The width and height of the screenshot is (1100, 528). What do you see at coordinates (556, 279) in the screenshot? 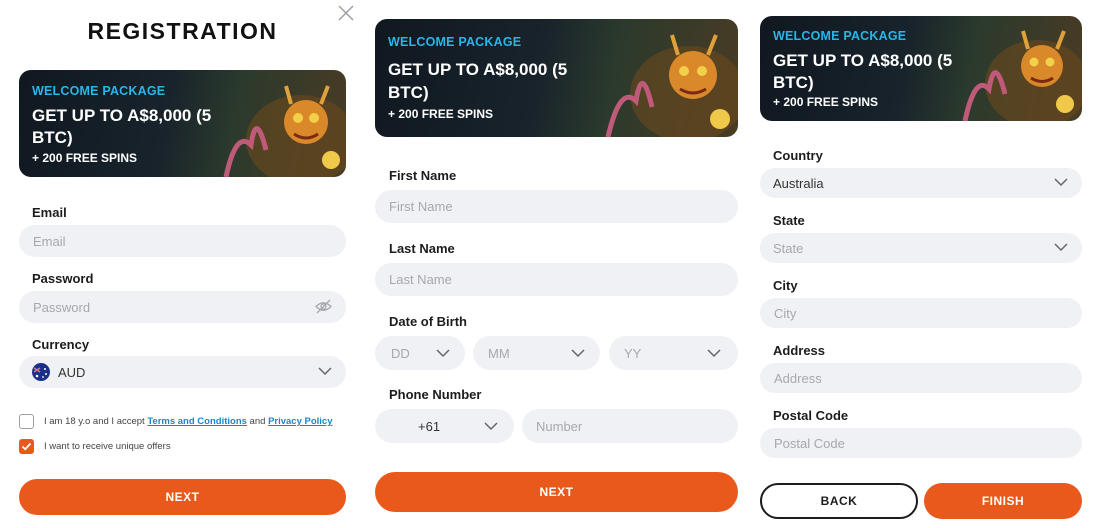
I see `last-name-field` at bounding box center [556, 279].